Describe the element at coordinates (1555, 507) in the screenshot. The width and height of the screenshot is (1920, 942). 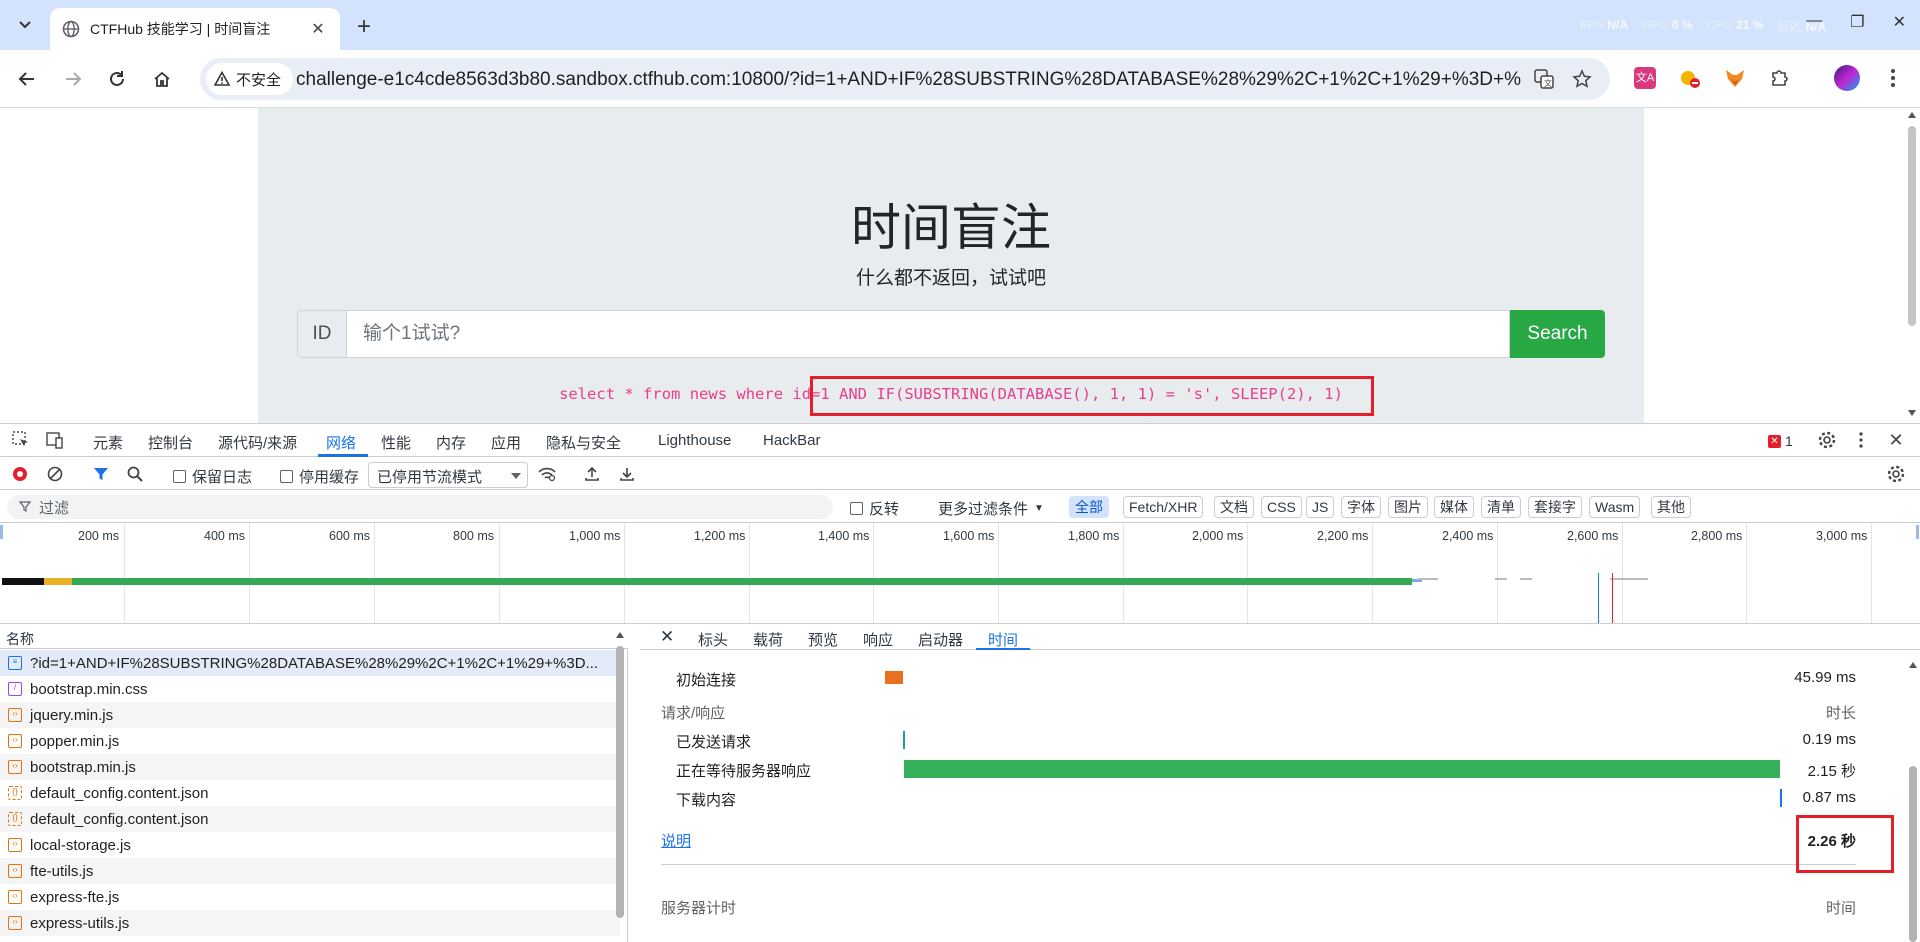
I see `filter-chip-socket: 套接字` at that location.